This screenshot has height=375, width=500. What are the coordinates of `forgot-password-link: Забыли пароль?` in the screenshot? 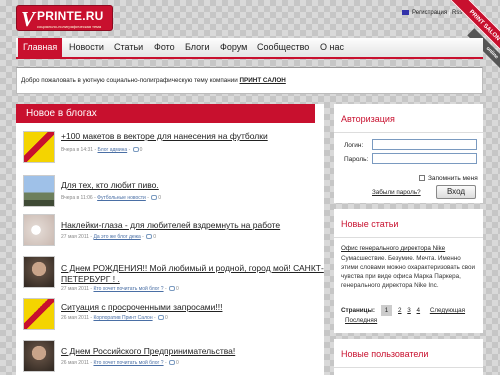 It's located at (396, 192).